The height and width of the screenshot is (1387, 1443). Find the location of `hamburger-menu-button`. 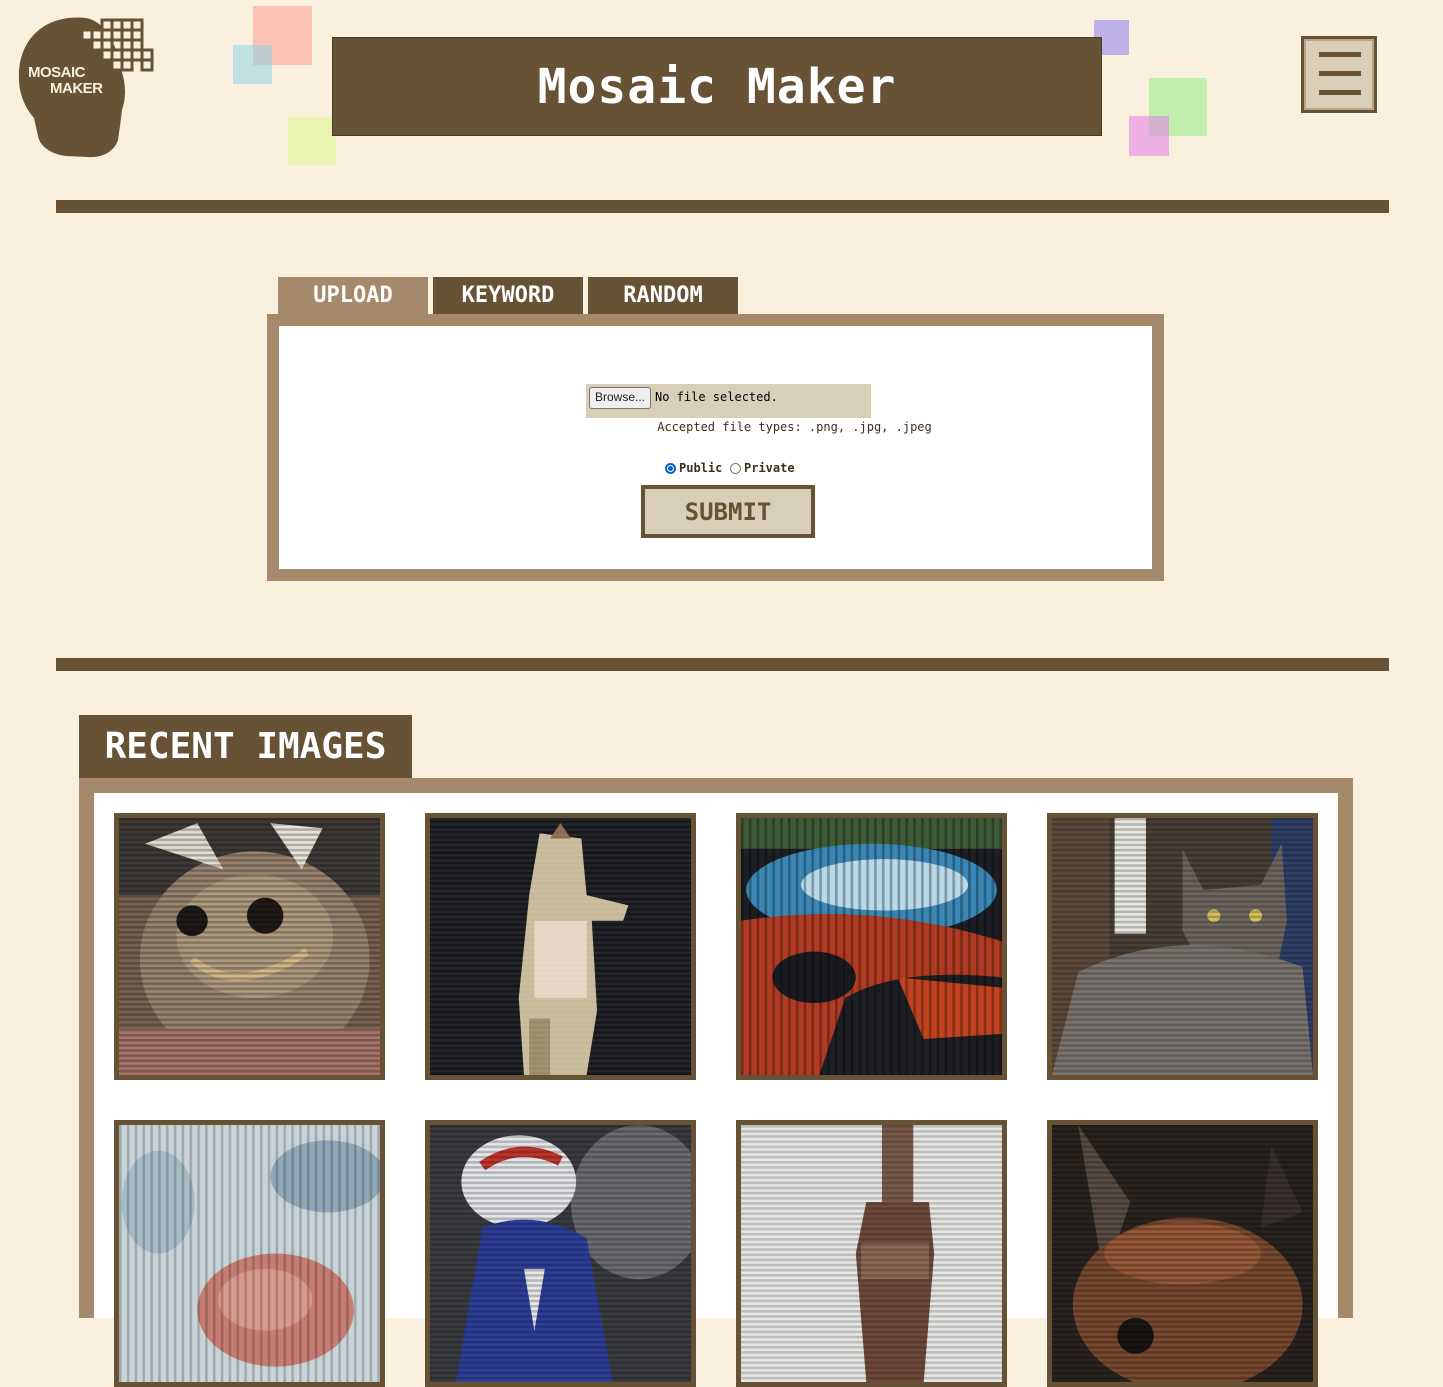

hamburger-menu-button is located at coordinates (1339, 74).